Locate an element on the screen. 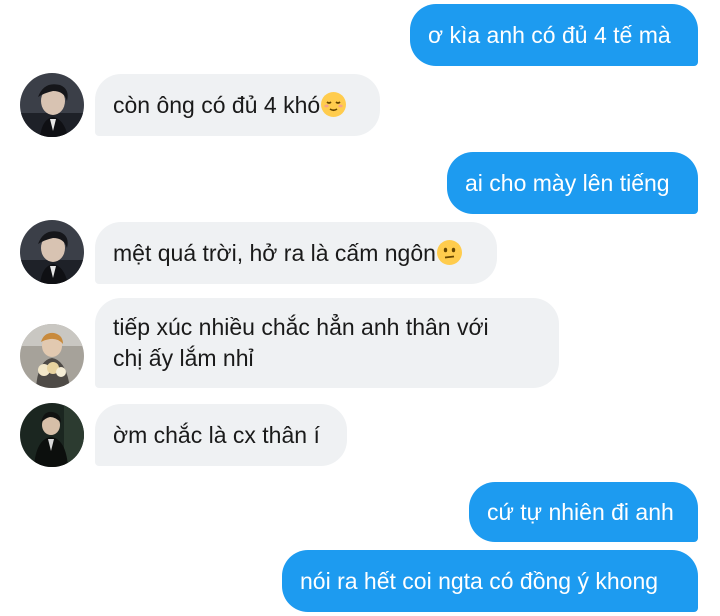  message-text-line: chị ấy lắm nhỉ is located at coordinates (183, 358).